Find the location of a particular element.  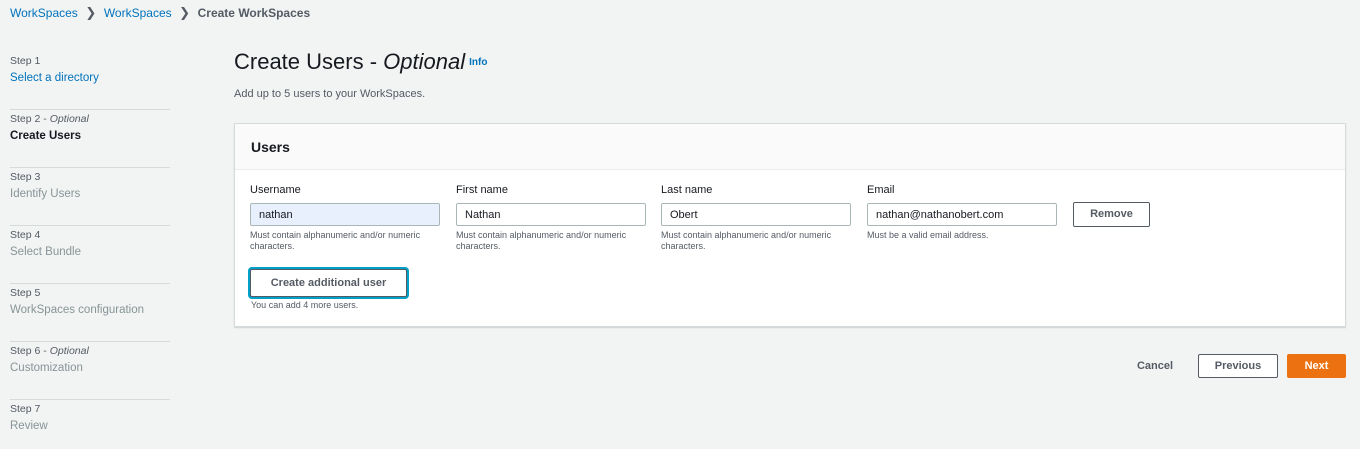

username-label: Username is located at coordinates (275, 190).